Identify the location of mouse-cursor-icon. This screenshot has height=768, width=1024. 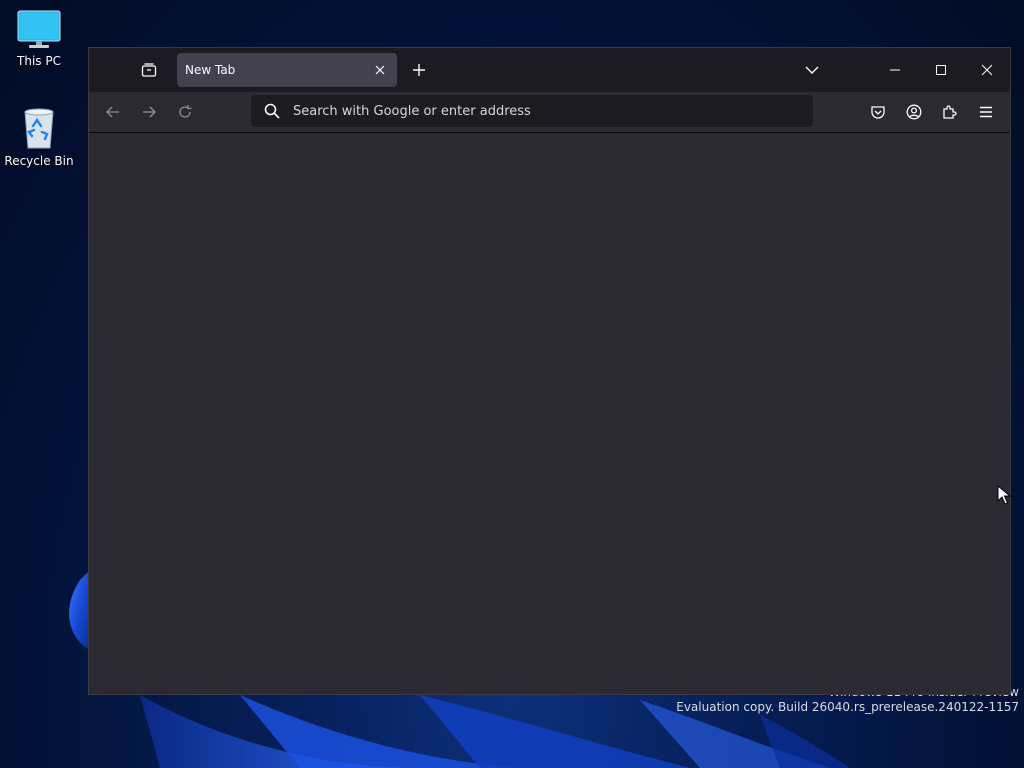
(1004, 495).